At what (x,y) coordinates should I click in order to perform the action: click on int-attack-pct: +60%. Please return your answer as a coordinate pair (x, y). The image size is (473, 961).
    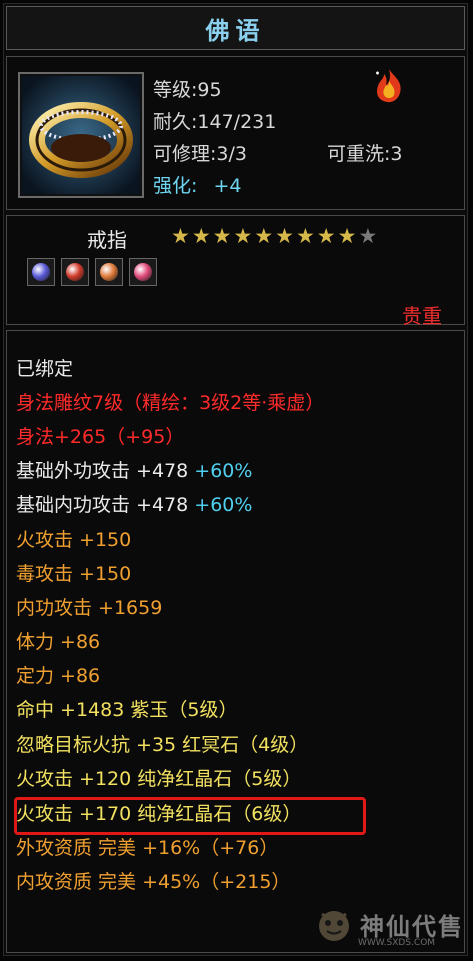
    Looking at the image, I should click on (223, 505).